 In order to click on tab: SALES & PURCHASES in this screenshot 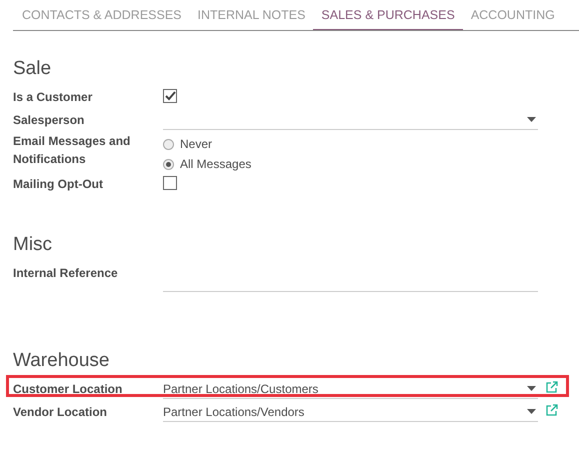, I will do `click(388, 15)`.